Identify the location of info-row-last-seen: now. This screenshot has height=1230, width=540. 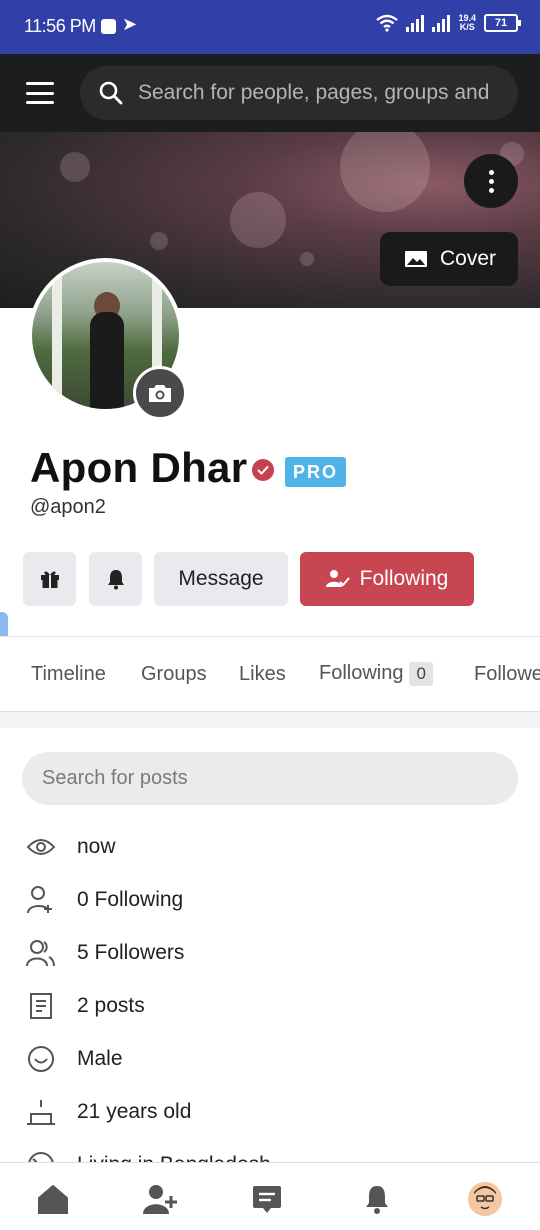
(276, 847).